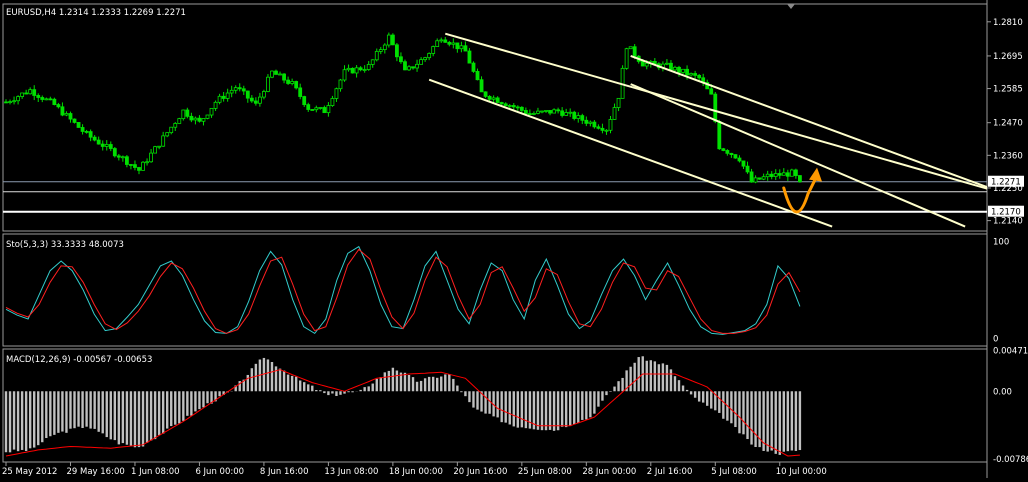 Image resolution: width=1028 pixels, height=482 pixels. Describe the element at coordinates (670, 472) in the screenshot. I see `time-tick-label: 2 Jul 16:00` at that location.